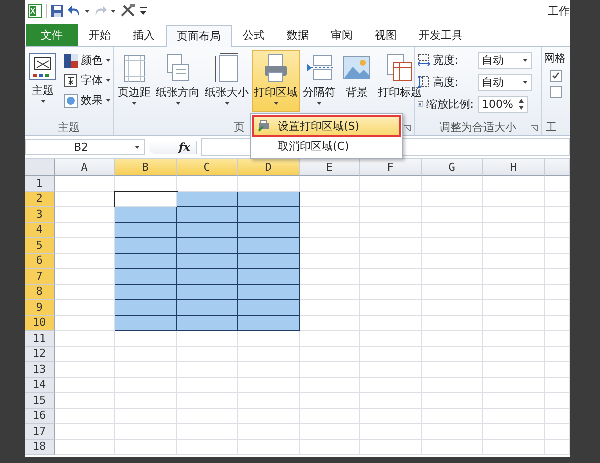  I want to click on theme-option-button: 字体, so click(87, 80).